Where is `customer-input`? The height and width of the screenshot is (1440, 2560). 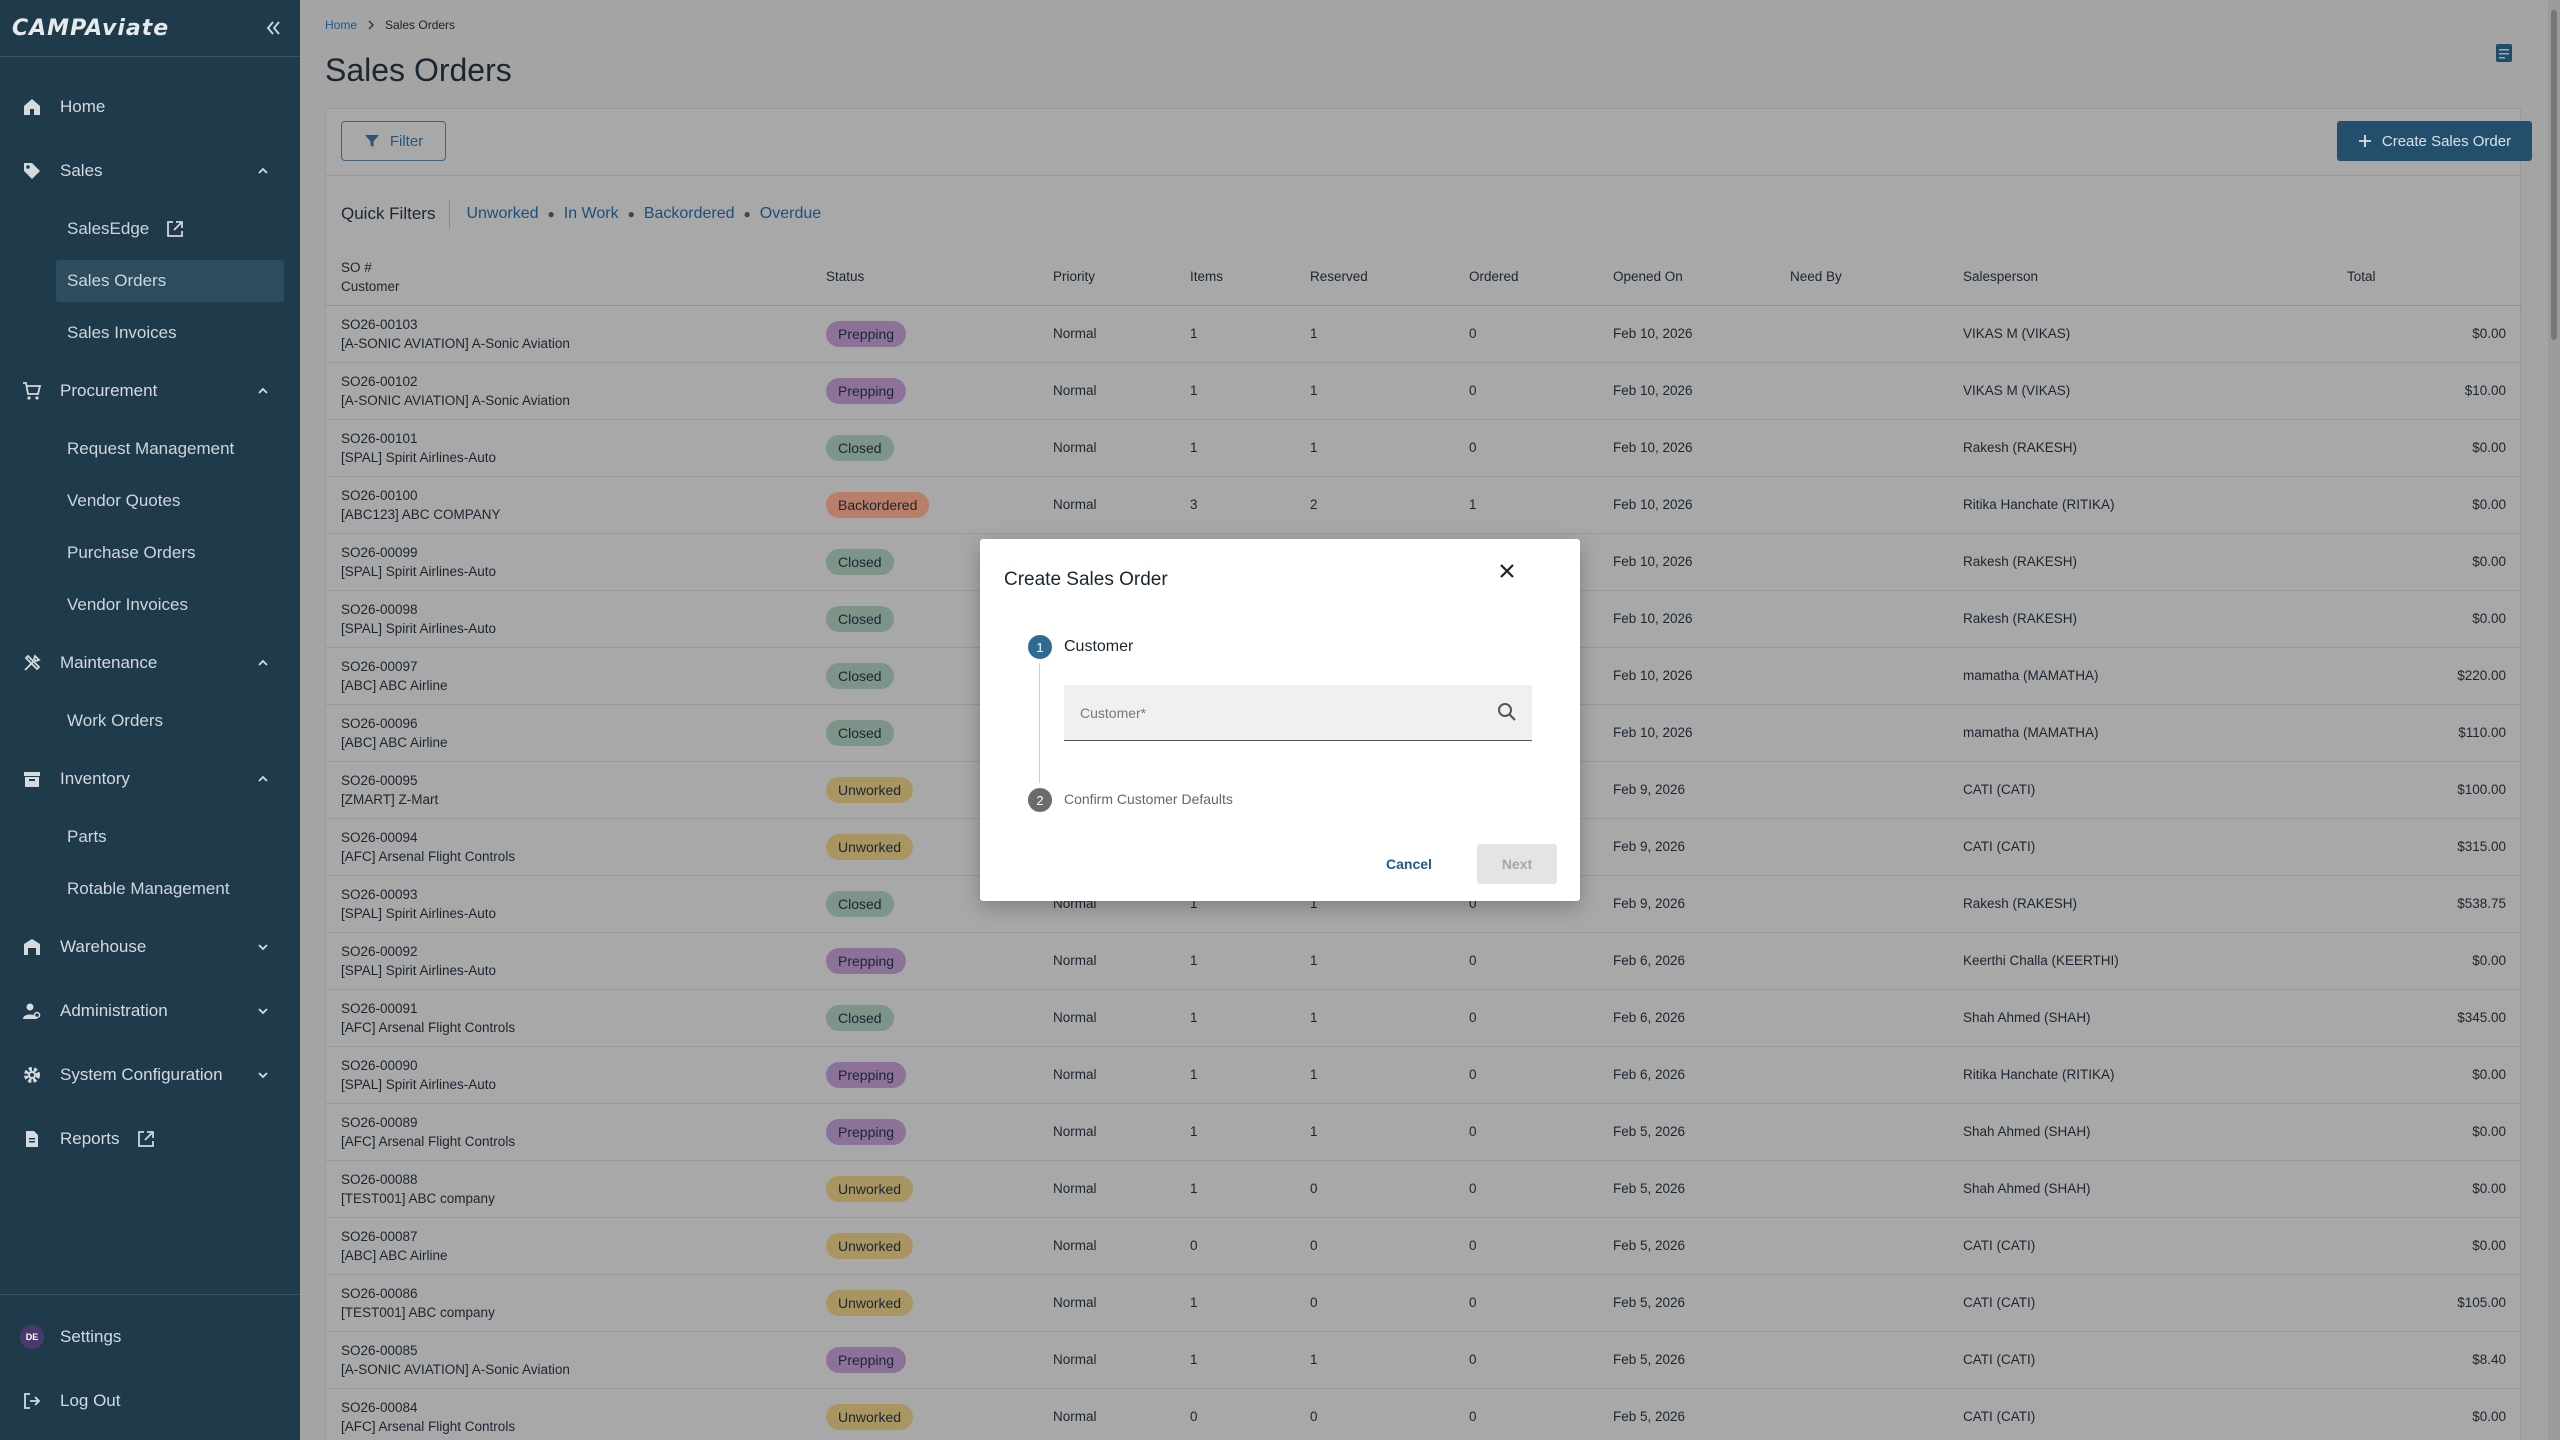
customer-input is located at coordinates (1298, 712).